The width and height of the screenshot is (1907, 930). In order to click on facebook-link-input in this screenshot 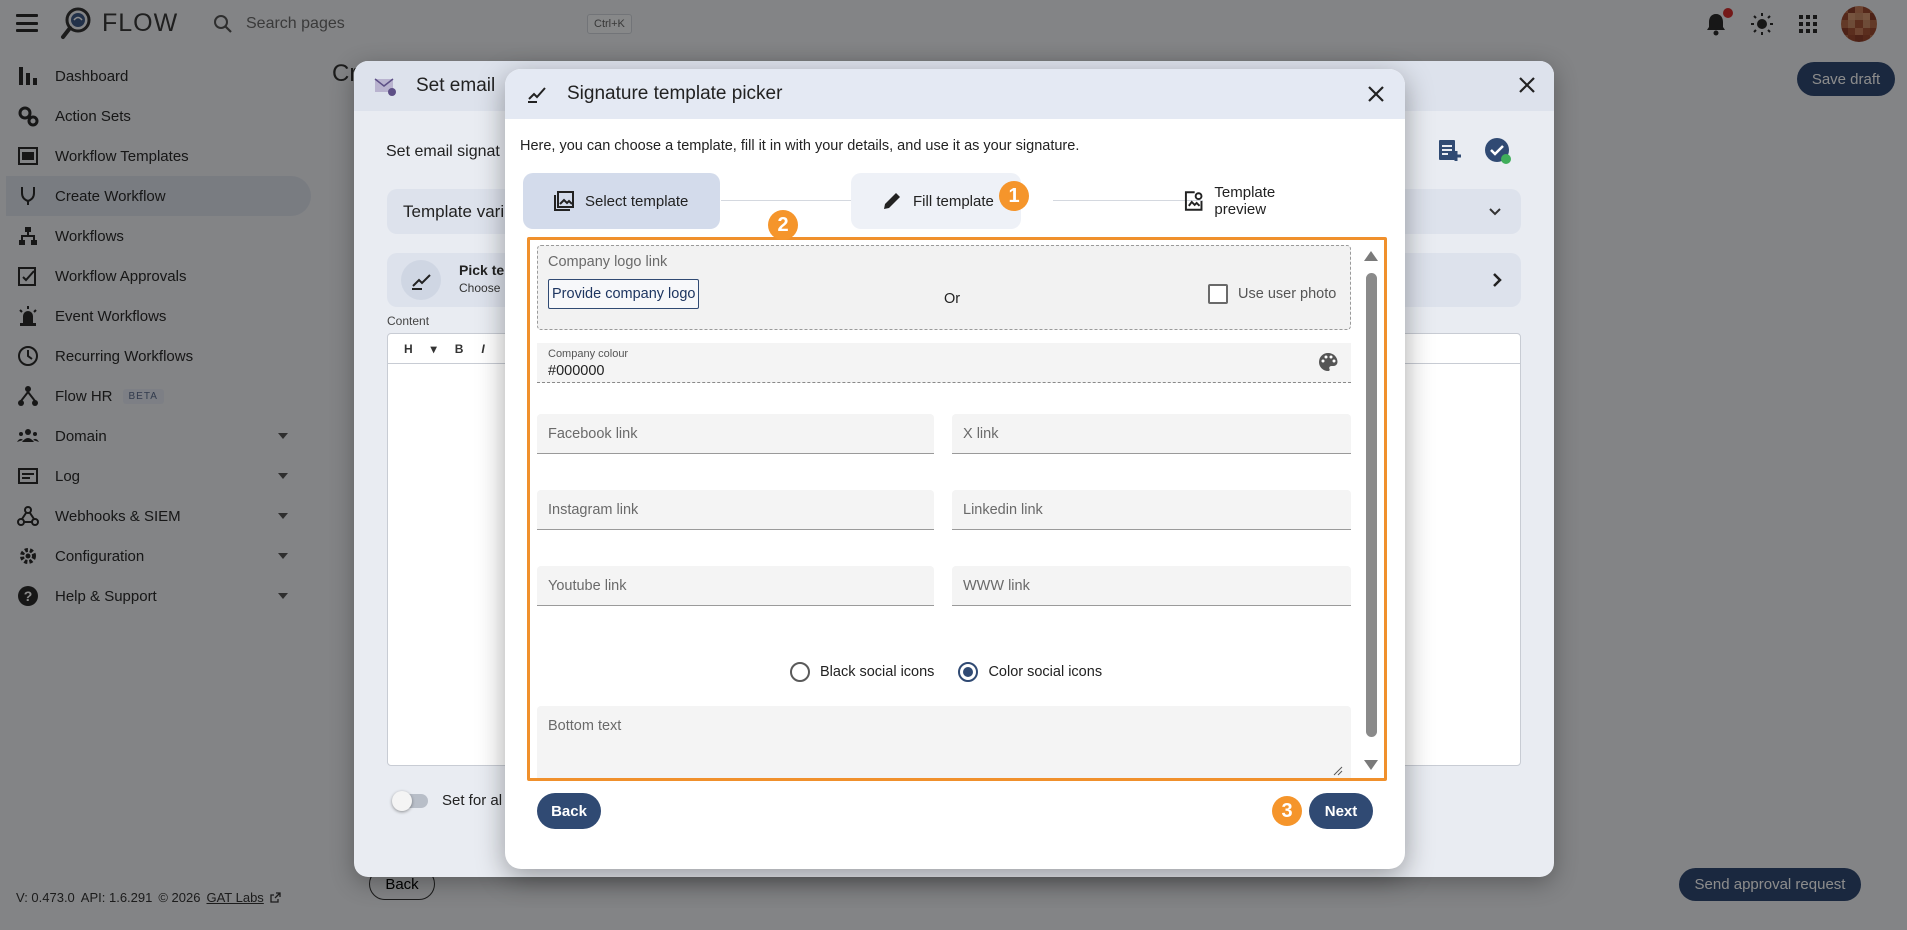, I will do `click(735, 433)`.